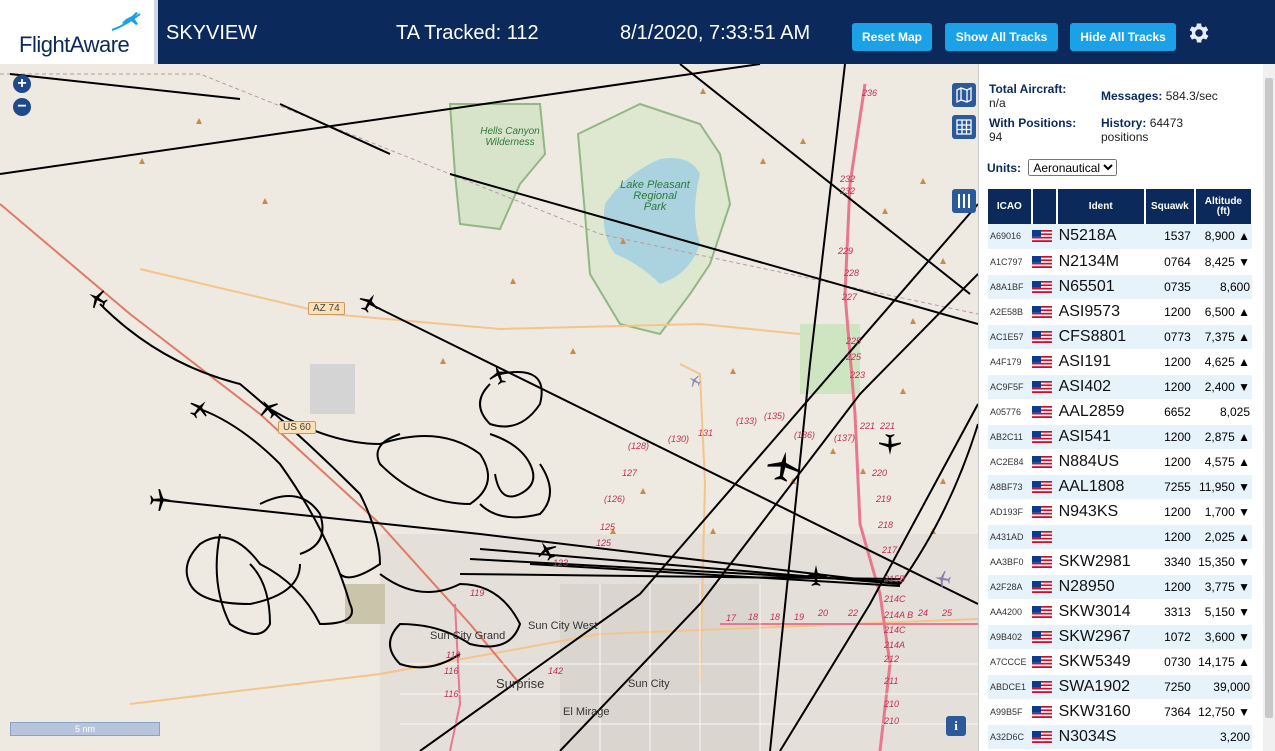 This screenshot has width=1275, height=751. I want to click on route-number-label: 131, so click(706, 433).